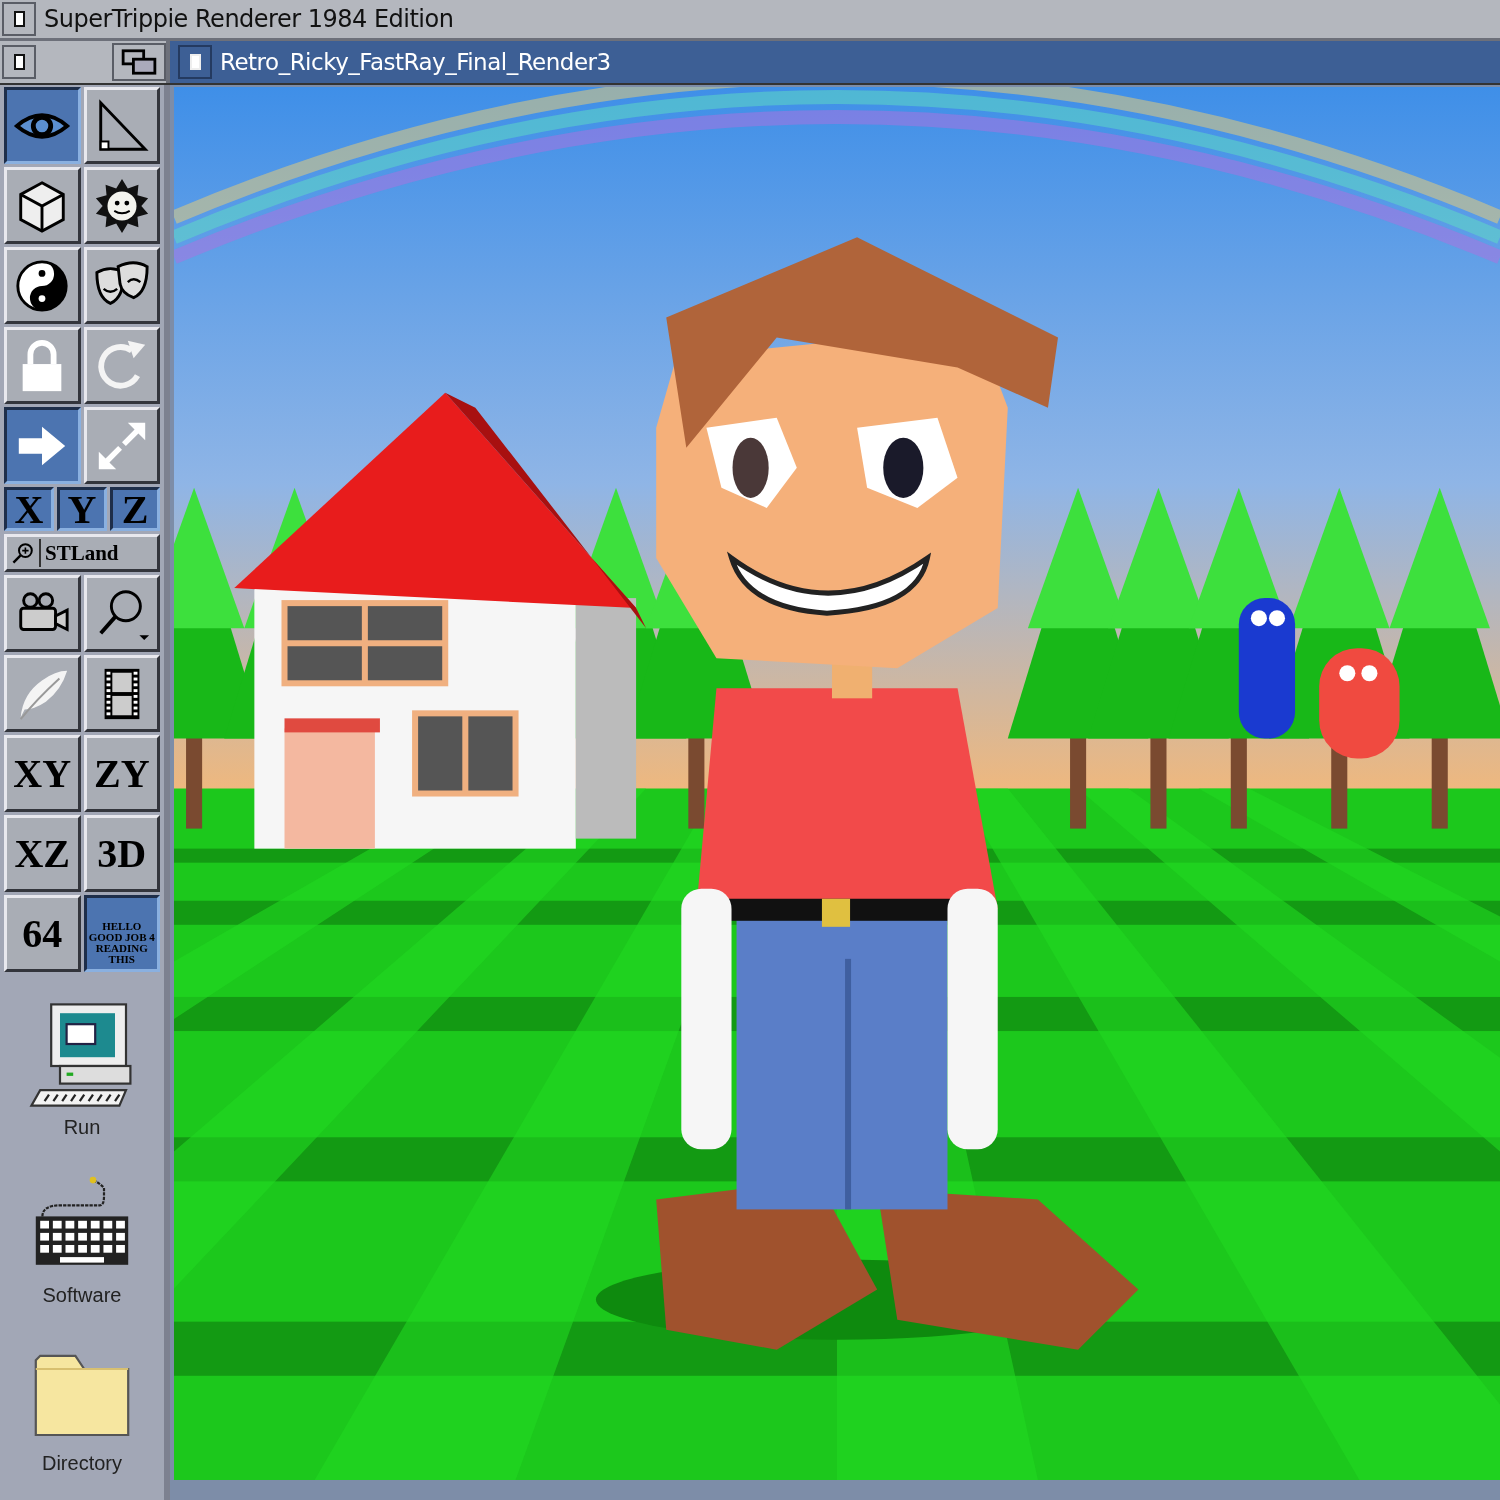 This screenshot has height=1500, width=1500. I want to click on stland-button: STLand, so click(82, 553).